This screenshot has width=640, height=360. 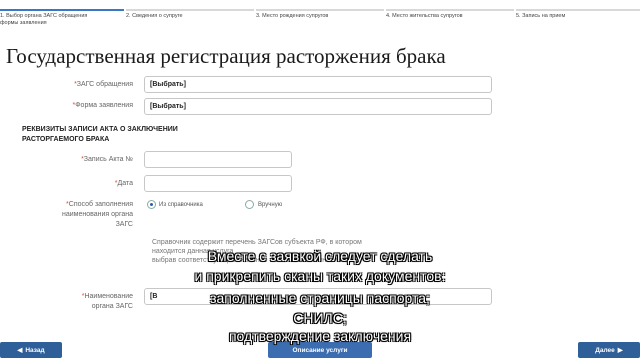 I want to click on act-number-label: *Запись Акта №, so click(x=107, y=159).